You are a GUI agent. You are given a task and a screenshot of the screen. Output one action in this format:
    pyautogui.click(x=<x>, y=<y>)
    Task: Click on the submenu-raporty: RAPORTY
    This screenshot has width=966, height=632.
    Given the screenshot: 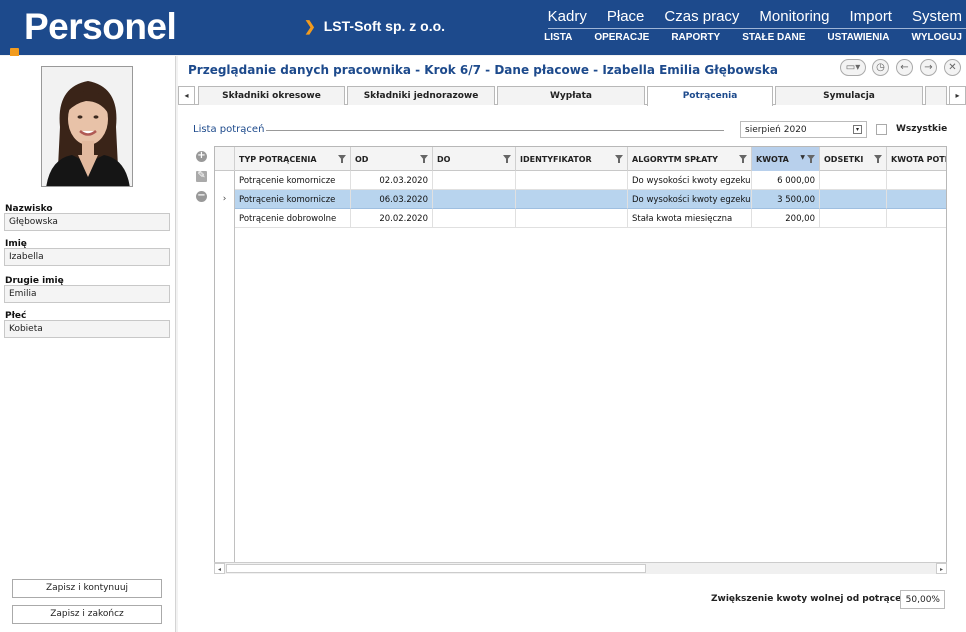 What is the action you would take?
    pyautogui.click(x=695, y=37)
    